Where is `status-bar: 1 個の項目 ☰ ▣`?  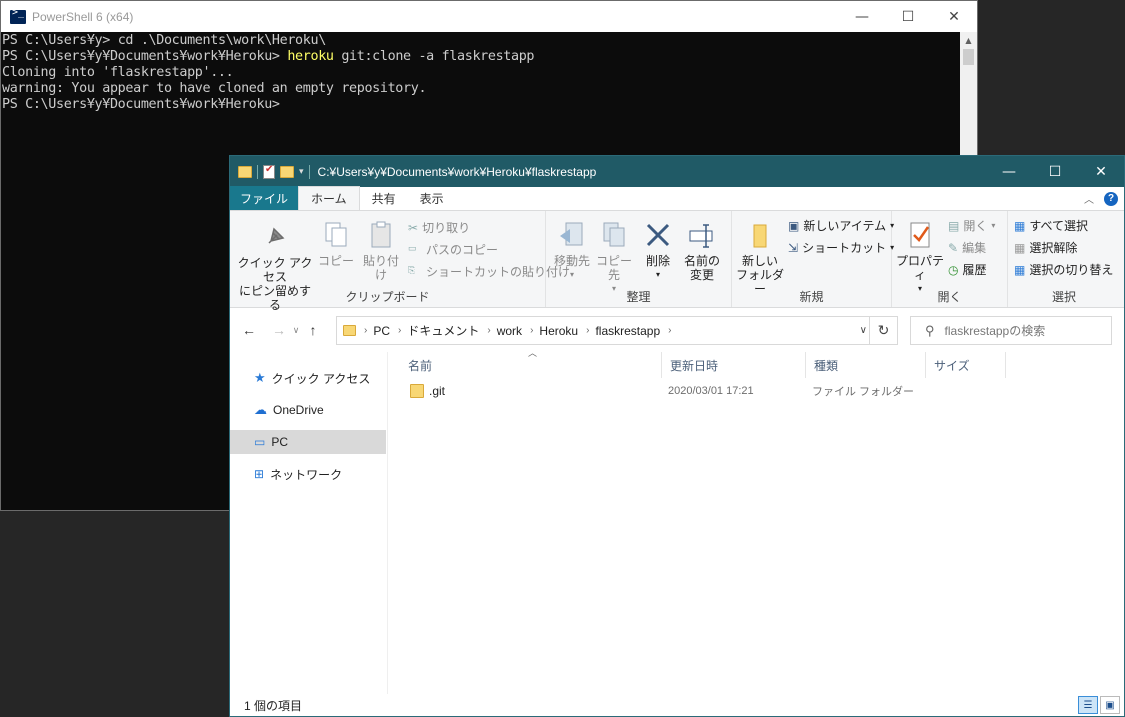
status-bar: 1 個の項目 ☰ ▣ is located at coordinates (677, 705).